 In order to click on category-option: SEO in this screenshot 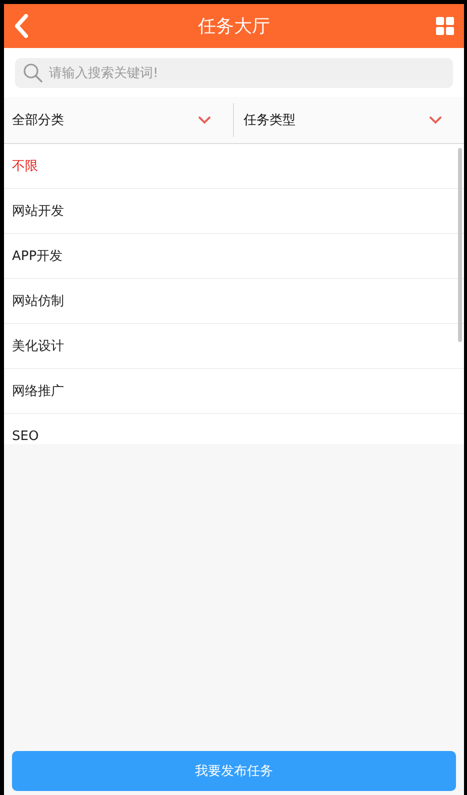, I will do `click(234, 429)`.